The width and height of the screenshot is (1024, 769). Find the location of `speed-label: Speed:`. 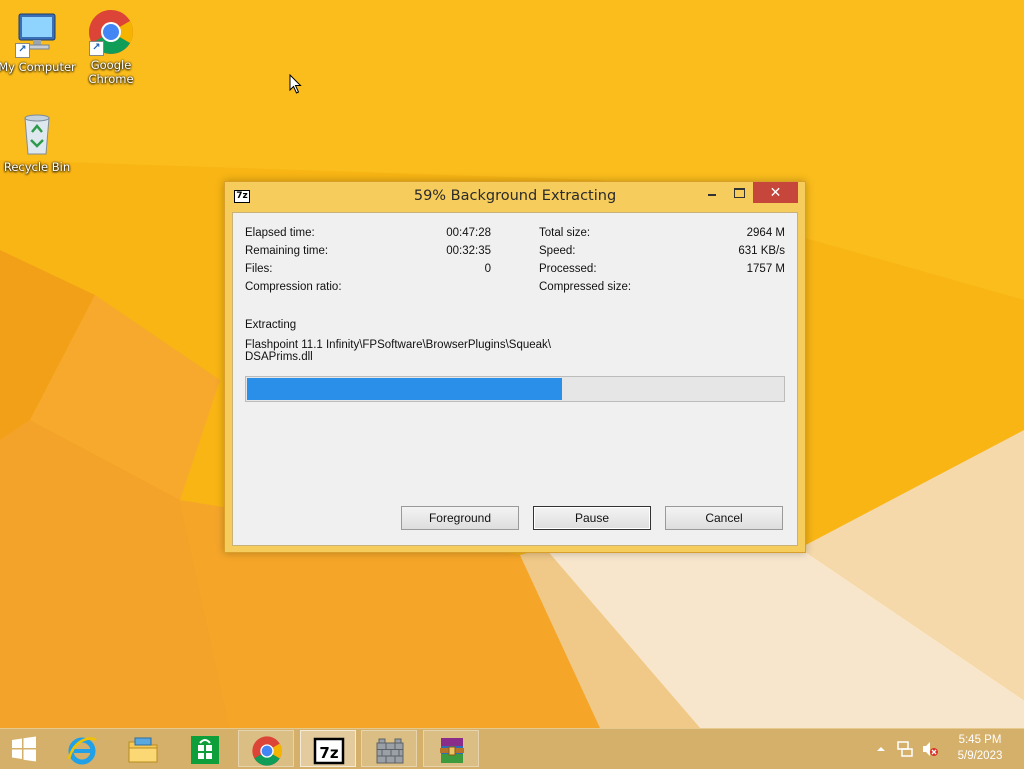

speed-label: Speed: is located at coordinates (557, 251).